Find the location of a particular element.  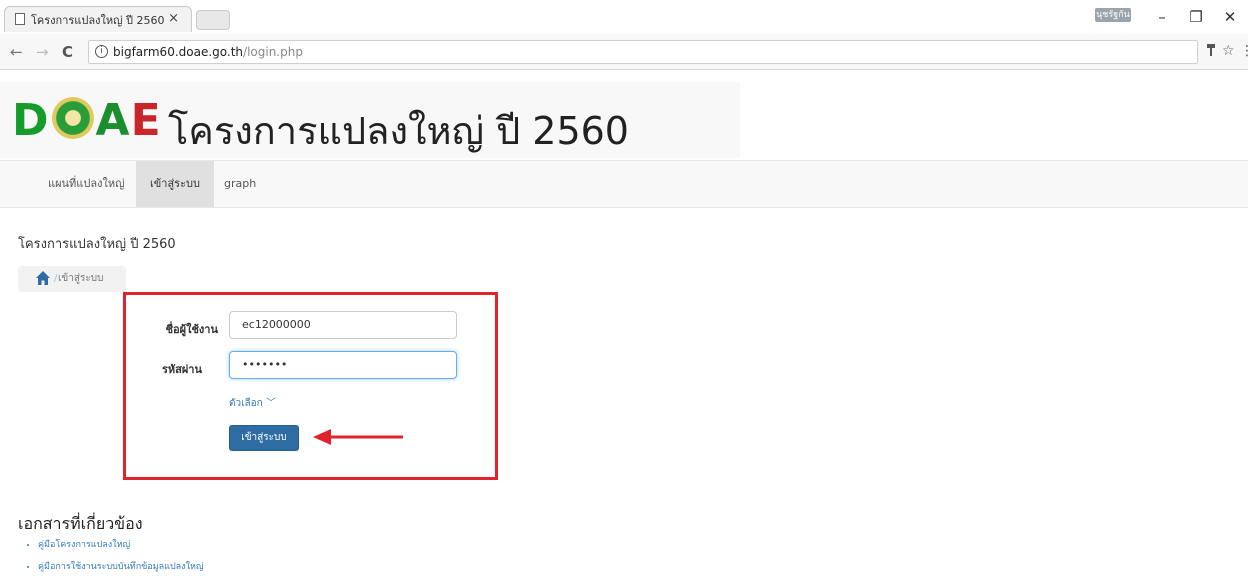

address-bar-input: i bigfarm60.doae.go.th/login.php is located at coordinates (643, 52).